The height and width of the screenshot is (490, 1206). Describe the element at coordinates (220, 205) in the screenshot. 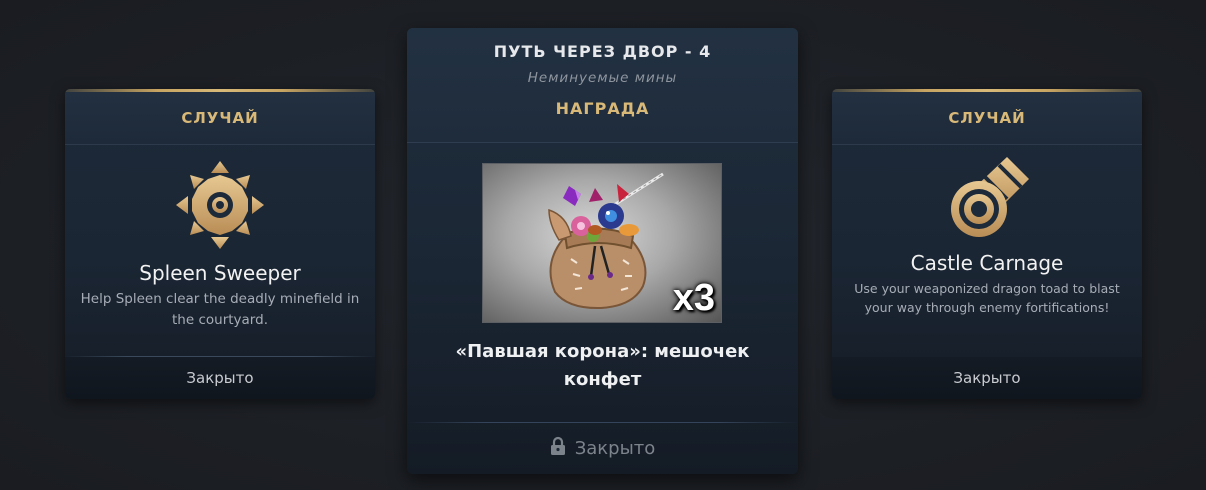

I see `spiked-mine-icon` at that location.